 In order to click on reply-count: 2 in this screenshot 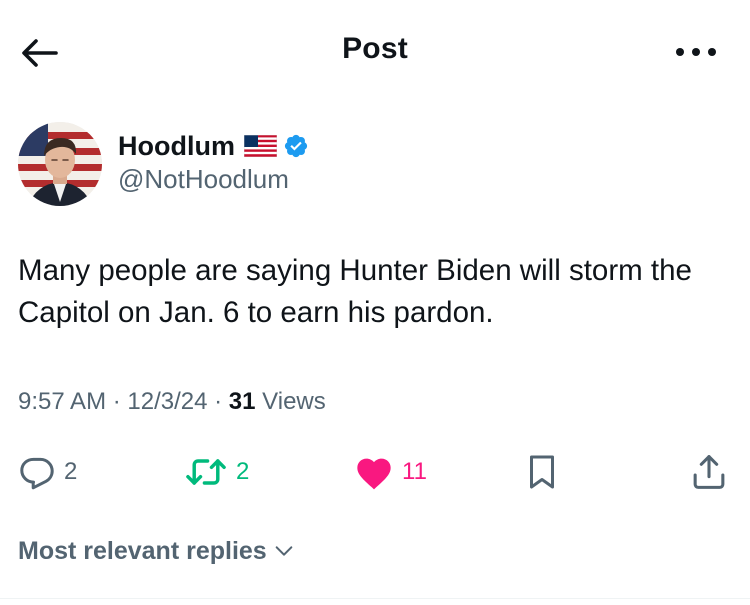, I will do `click(71, 471)`.